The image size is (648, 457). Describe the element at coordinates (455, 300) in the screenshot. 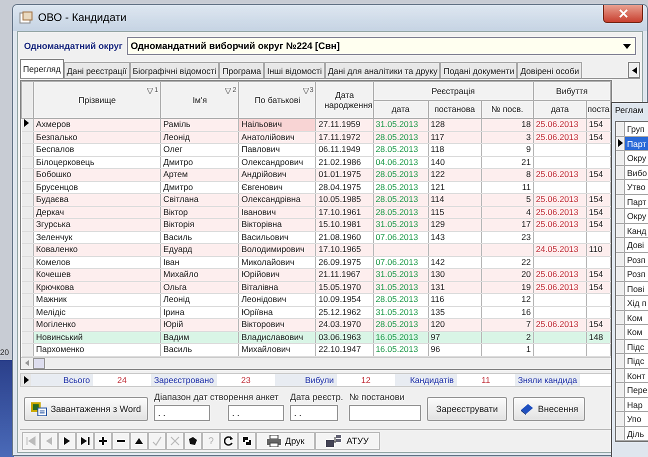

I see `table-cell: 116` at that location.